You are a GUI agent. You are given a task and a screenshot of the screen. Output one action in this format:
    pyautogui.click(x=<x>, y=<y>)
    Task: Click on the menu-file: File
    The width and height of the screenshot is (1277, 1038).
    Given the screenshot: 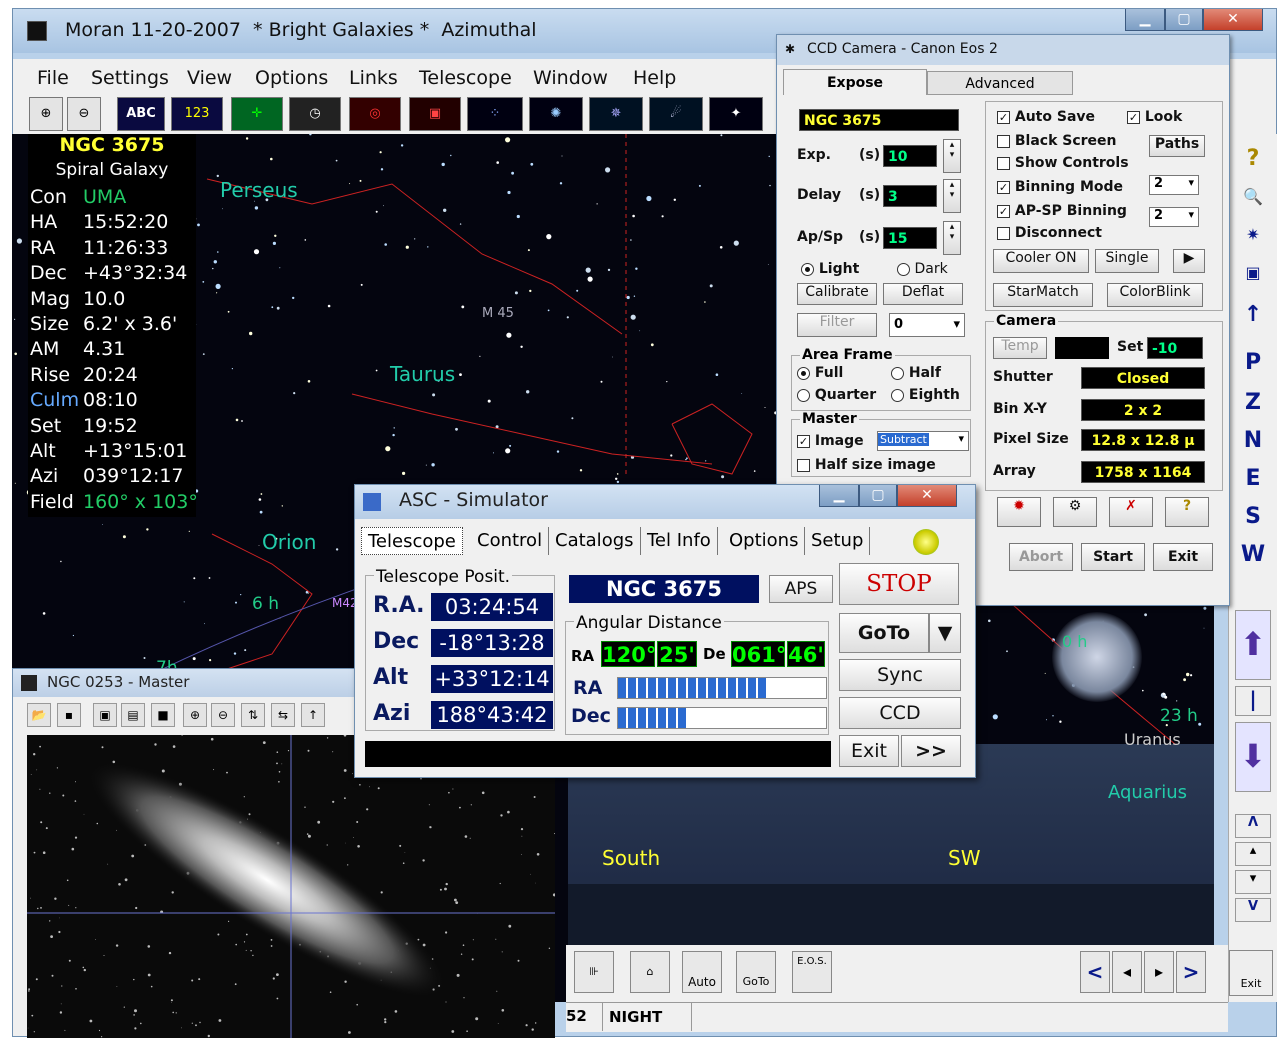 What is the action you would take?
    pyautogui.click(x=53, y=78)
    